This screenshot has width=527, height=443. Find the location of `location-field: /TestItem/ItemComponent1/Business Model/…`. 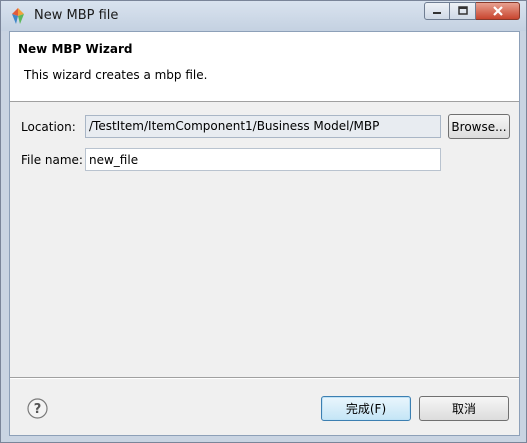

location-field: /TestItem/ItemComponent1/Business Model/… is located at coordinates (263, 126).